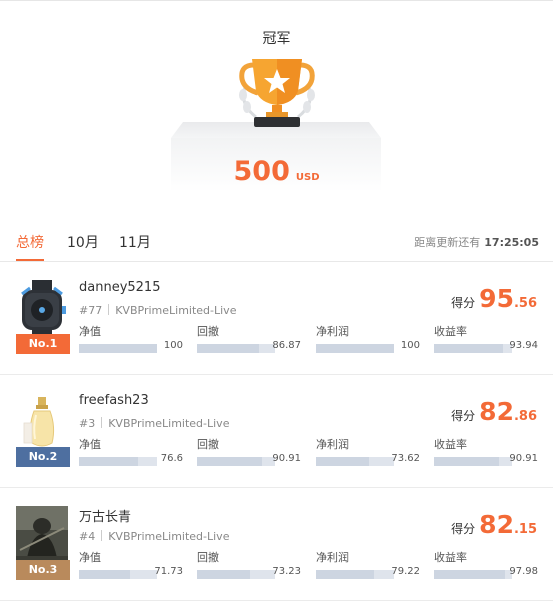 Image resolution: width=553 pixels, height=601 pixels. What do you see at coordinates (168, 571) in the screenshot?
I see `metric-value: 71.73` at bounding box center [168, 571].